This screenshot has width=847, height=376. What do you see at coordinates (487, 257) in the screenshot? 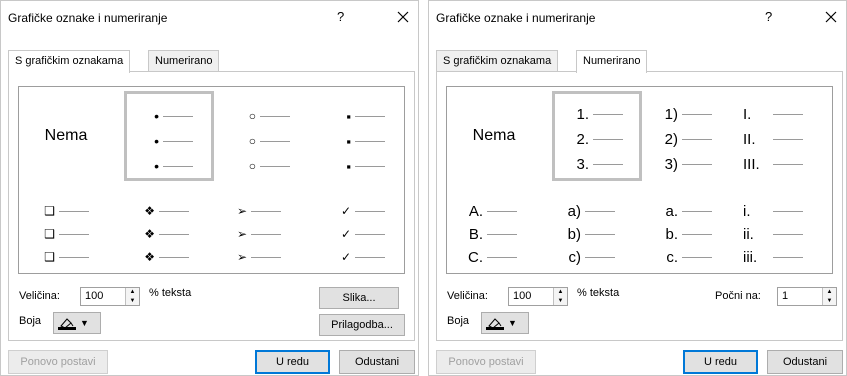
I see `list-item: C.` at bounding box center [487, 257].